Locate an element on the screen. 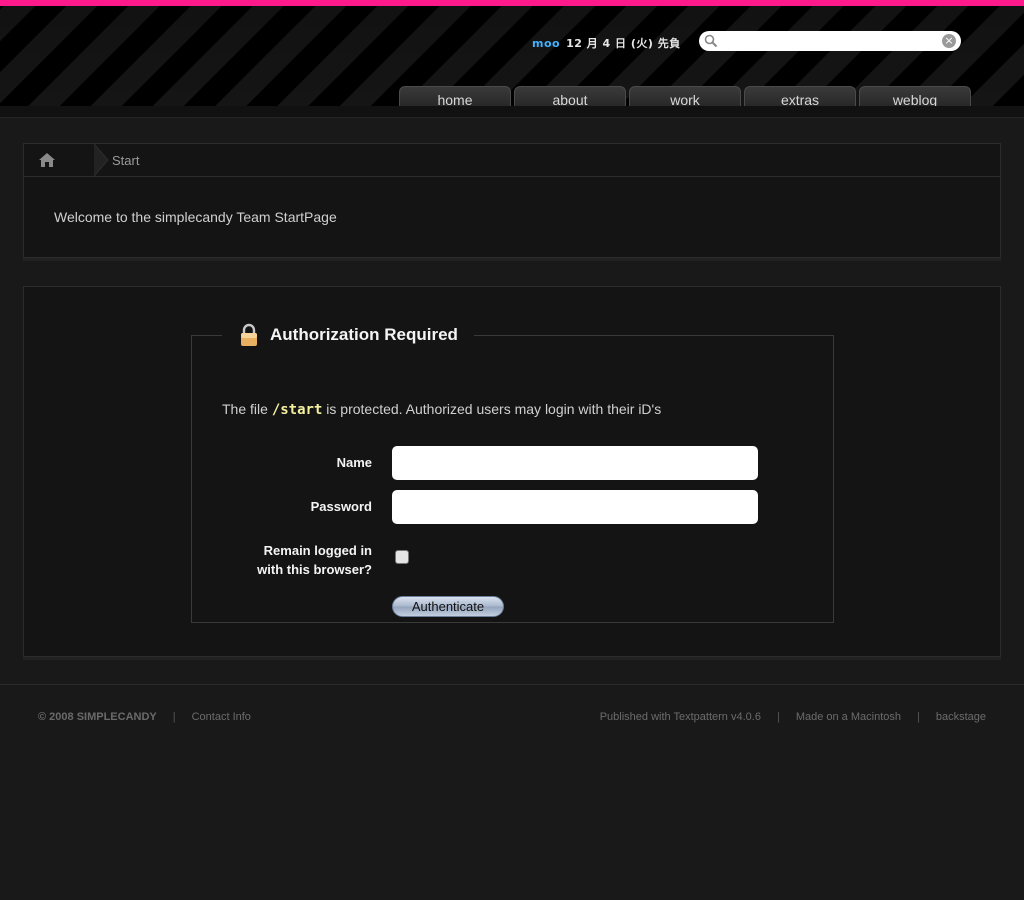  protected-path: /start is located at coordinates (297, 410).